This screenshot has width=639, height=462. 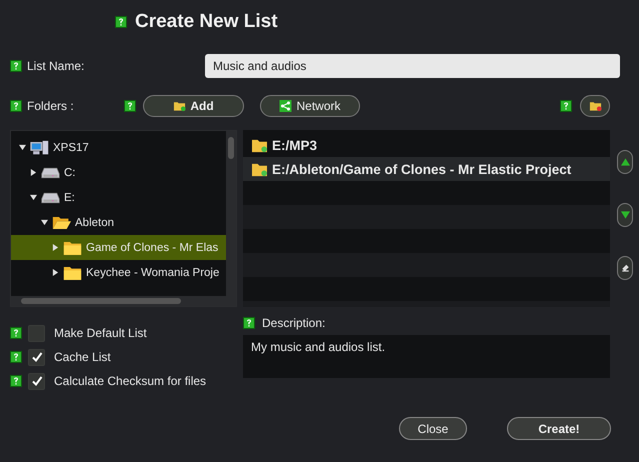 I want to click on eraser-icon, so click(x=625, y=268).